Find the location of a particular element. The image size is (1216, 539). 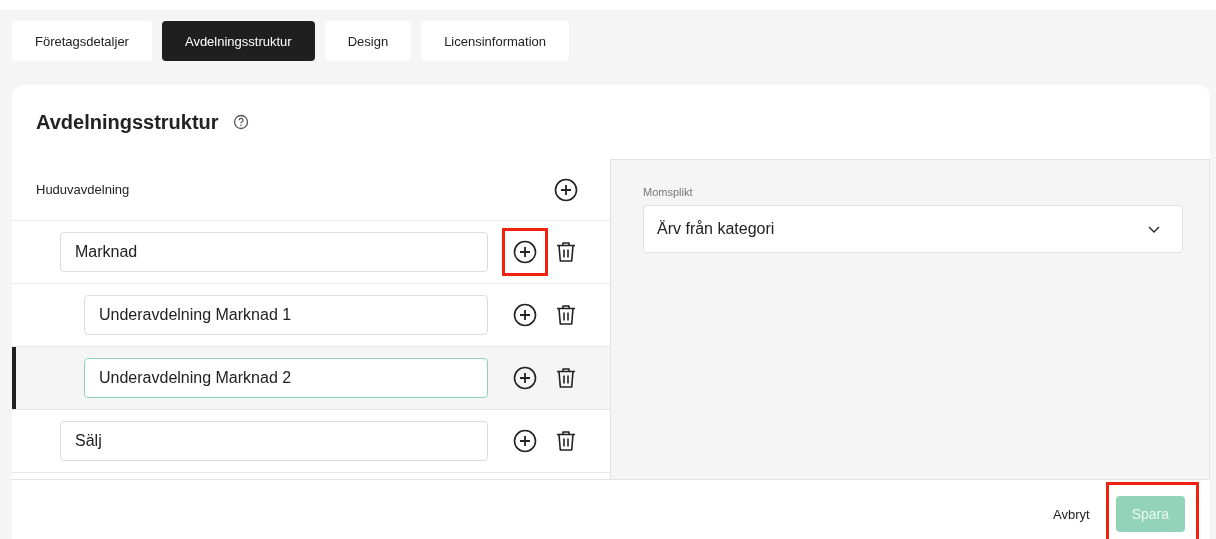

tree-root-label: Huduvavdelning is located at coordinates (83, 189).